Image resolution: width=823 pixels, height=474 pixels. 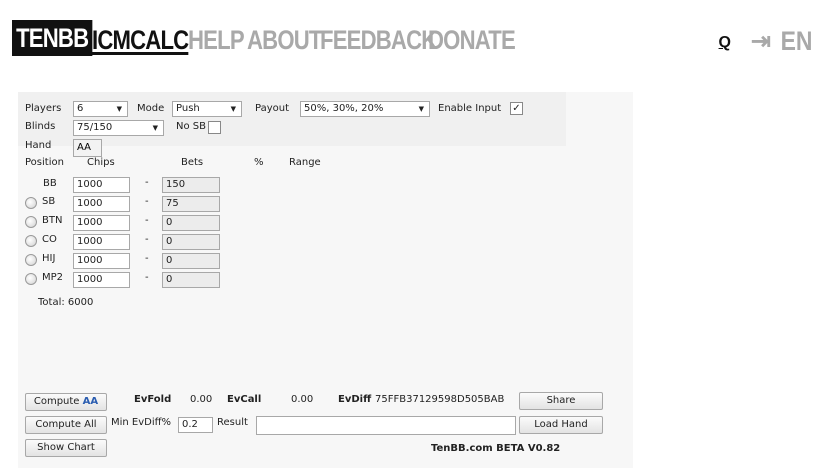 What do you see at coordinates (561, 425) in the screenshot?
I see `load-hand-button: Load Hand` at bounding box center [561, 425].